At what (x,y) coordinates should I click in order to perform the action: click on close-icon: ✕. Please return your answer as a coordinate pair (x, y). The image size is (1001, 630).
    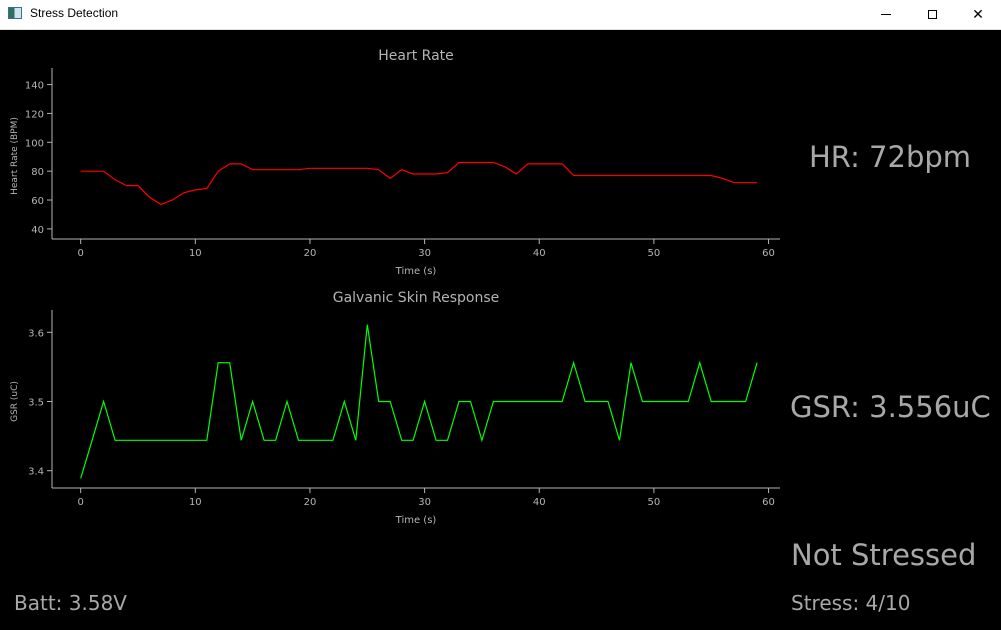
    Looking at the image, I should click on (978, 14).